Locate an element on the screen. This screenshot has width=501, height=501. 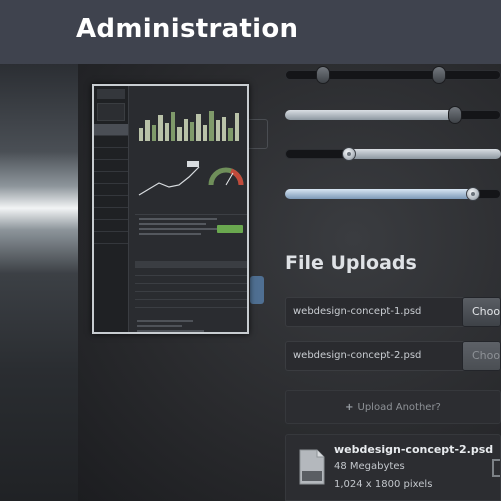
file-name: webdesign-concept-2.psd is located at coordinates (414, 449).